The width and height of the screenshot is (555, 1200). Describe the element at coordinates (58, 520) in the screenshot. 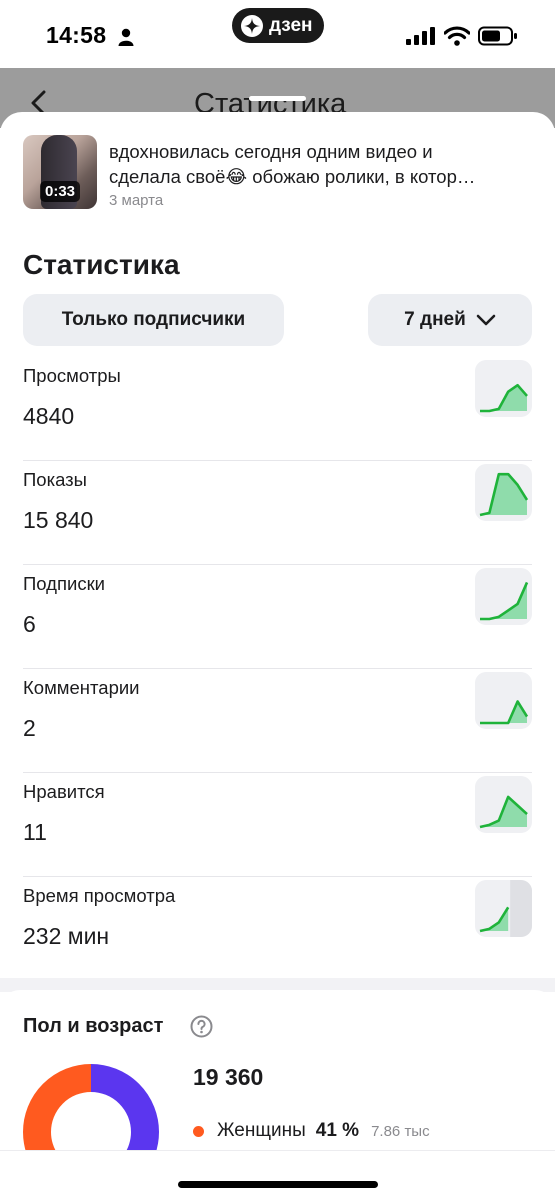

I see `metric-value: 15 840` at that location.